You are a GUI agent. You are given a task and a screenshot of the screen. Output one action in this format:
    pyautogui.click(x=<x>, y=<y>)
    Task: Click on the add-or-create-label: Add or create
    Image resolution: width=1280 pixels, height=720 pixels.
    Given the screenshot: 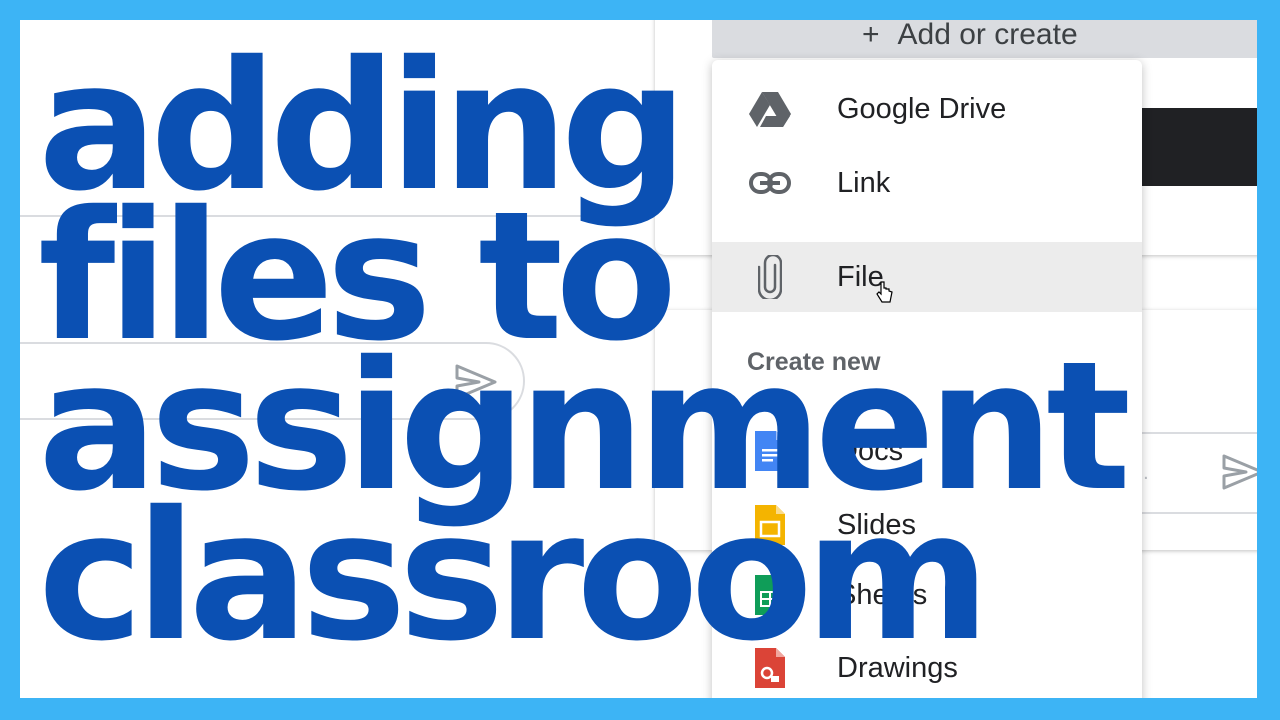 What is the action you would take?
    pyautogui.click(x=987, y=35)
    